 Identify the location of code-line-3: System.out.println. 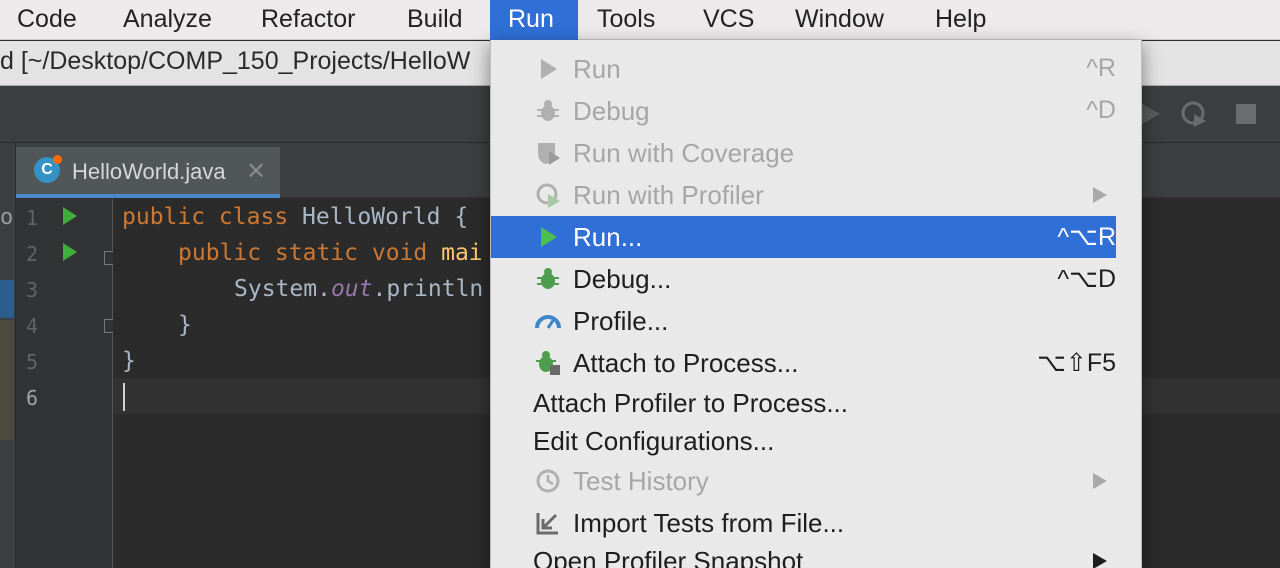
(358, 289).